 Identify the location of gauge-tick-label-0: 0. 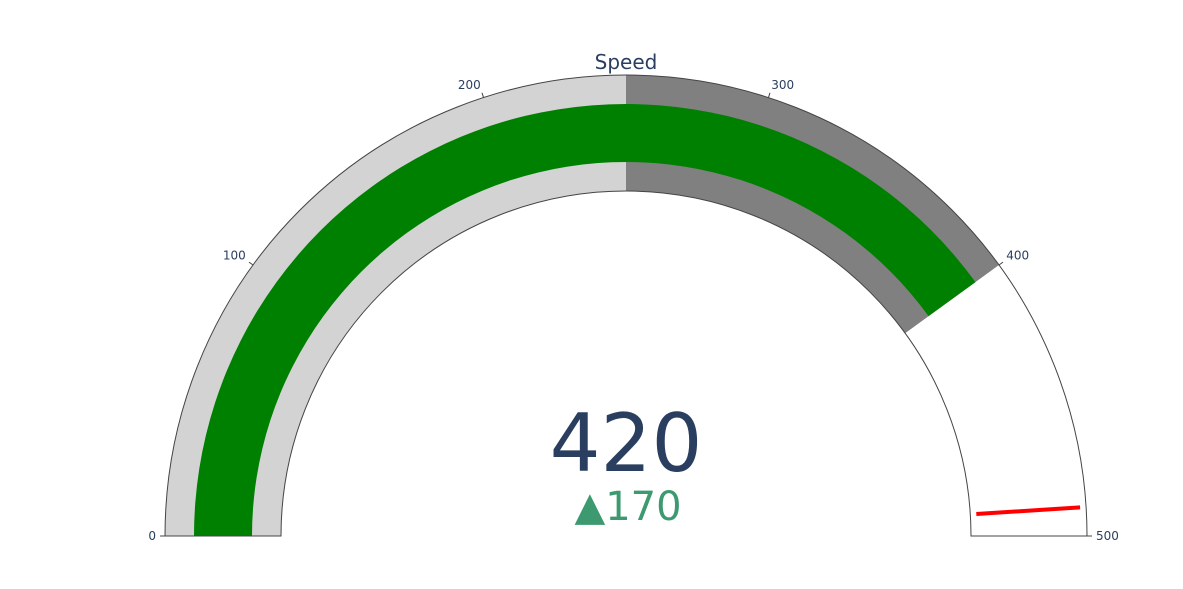
(152, 536).